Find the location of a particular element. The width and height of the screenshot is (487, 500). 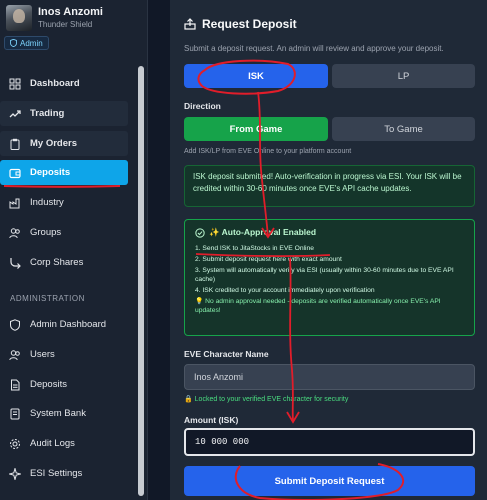

scrollbar-thumb is located at coordinates (141, 281).